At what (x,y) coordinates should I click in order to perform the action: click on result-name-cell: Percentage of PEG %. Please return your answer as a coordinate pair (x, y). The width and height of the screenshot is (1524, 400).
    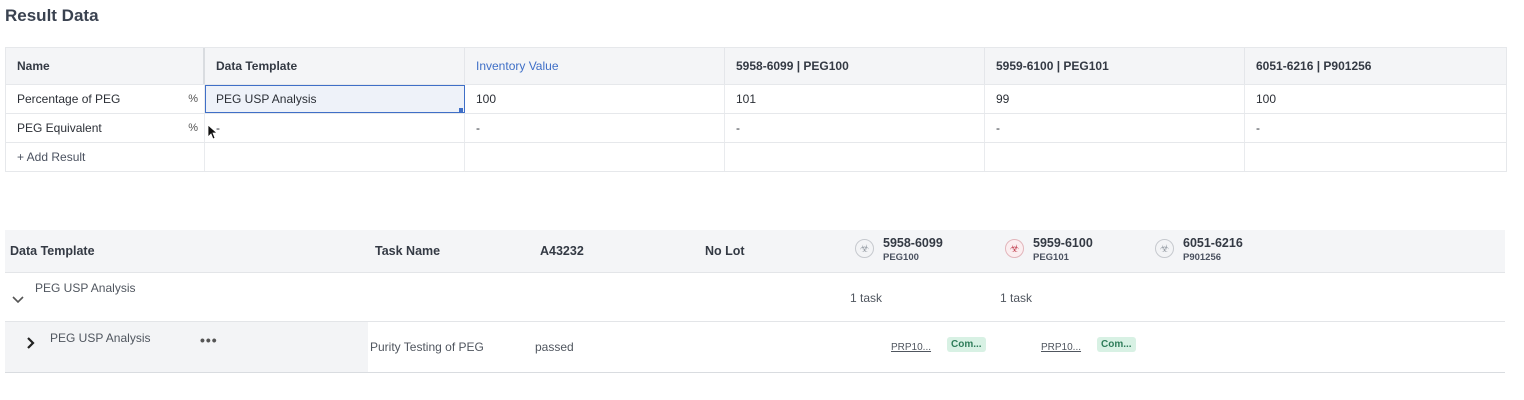
    Looking at the image, I should click on (105, 99).